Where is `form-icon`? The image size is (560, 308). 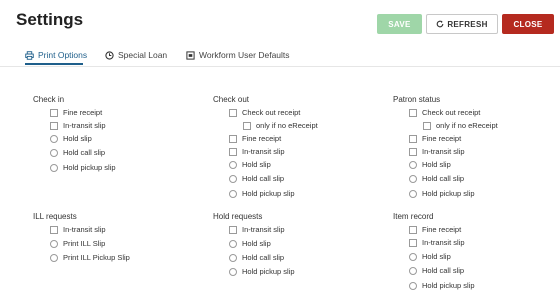 form-icon is located at coordinates (190, 55).